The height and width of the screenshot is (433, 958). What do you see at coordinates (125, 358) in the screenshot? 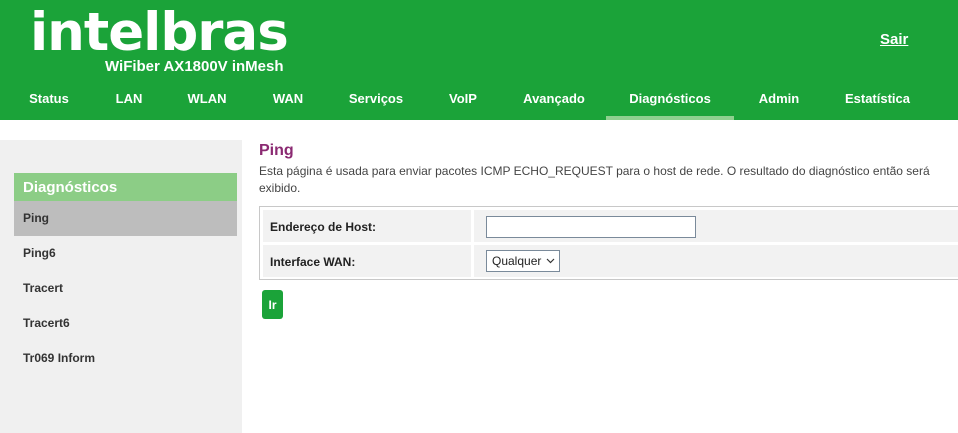
I see `sidebar-item-tr069-inform: Tr069 Inform` at bounding box center [125, 358].